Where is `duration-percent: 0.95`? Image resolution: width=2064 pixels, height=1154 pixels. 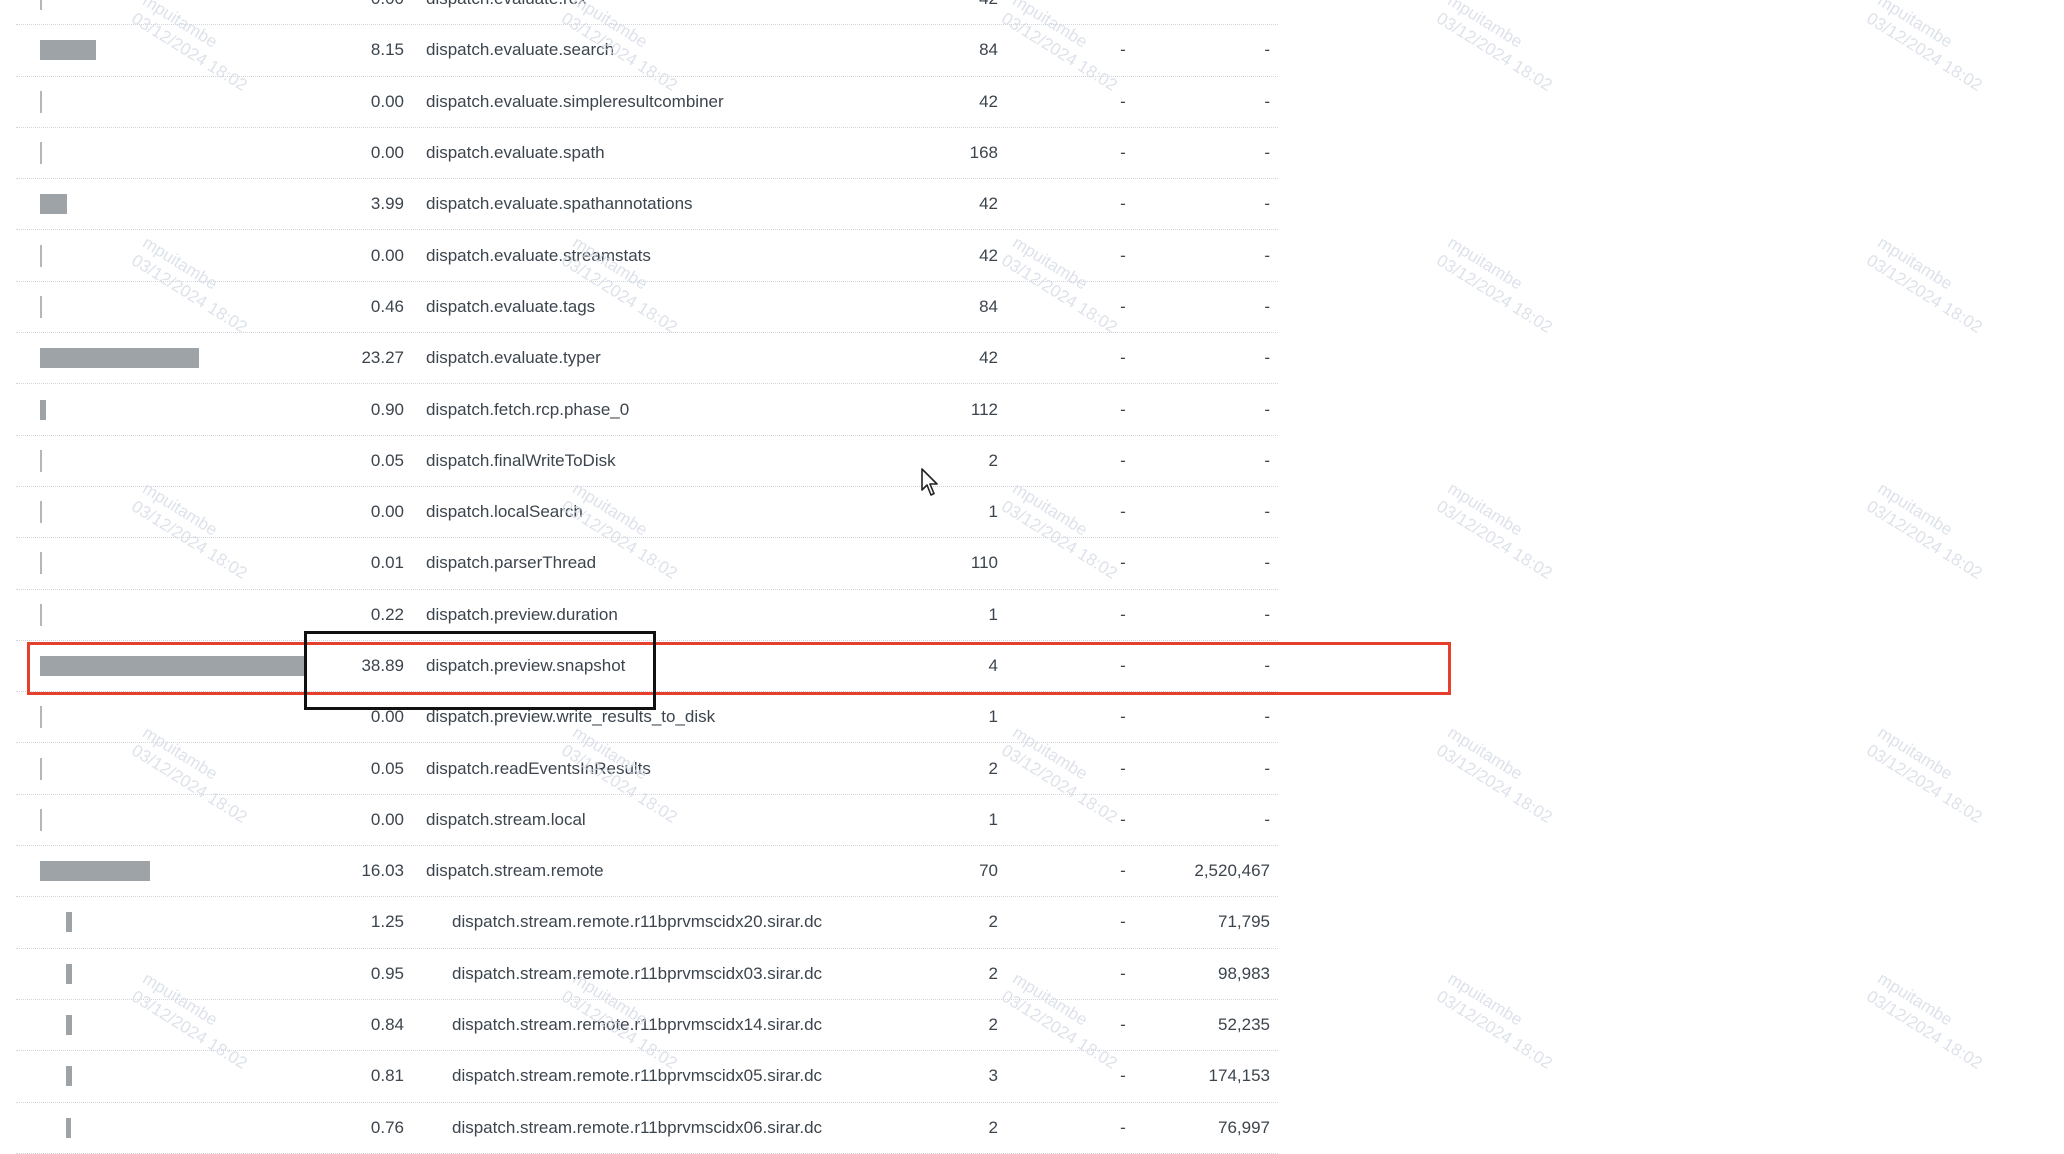 duration-percent: 0.95 is located at coordinates (387, 973).